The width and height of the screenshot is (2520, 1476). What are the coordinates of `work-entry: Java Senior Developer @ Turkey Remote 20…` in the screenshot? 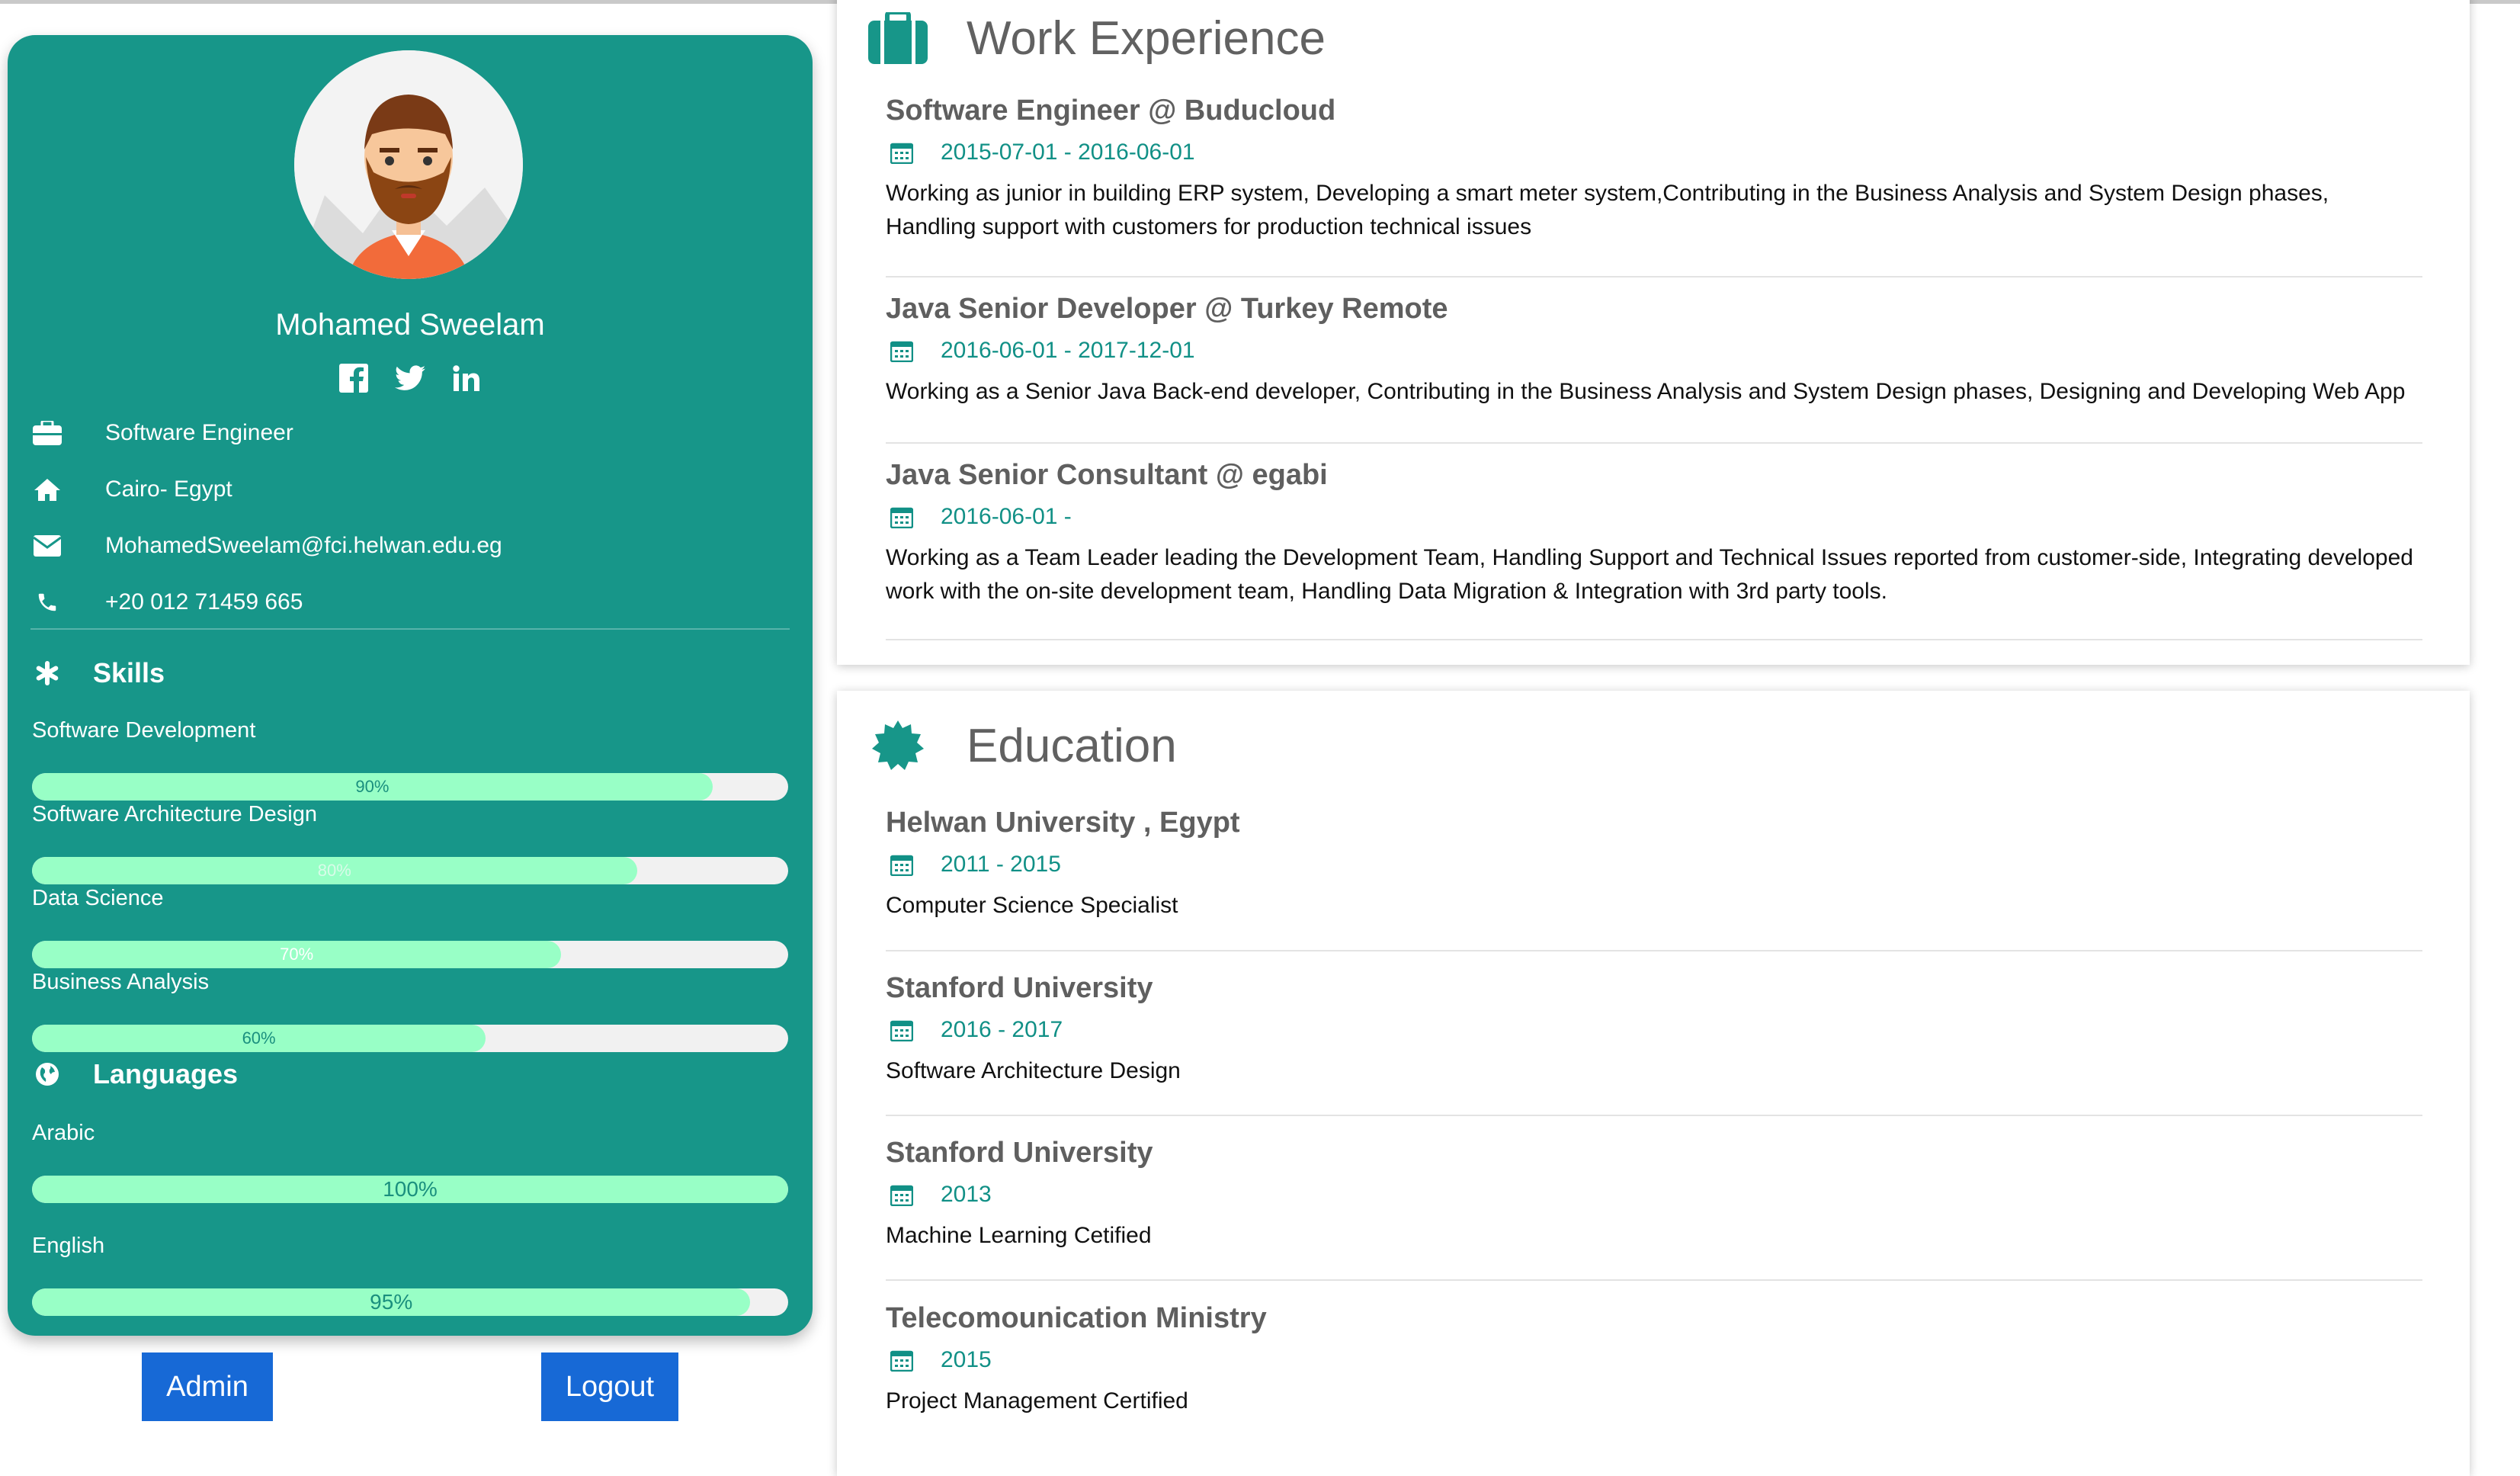 It's located at (1654, 349).